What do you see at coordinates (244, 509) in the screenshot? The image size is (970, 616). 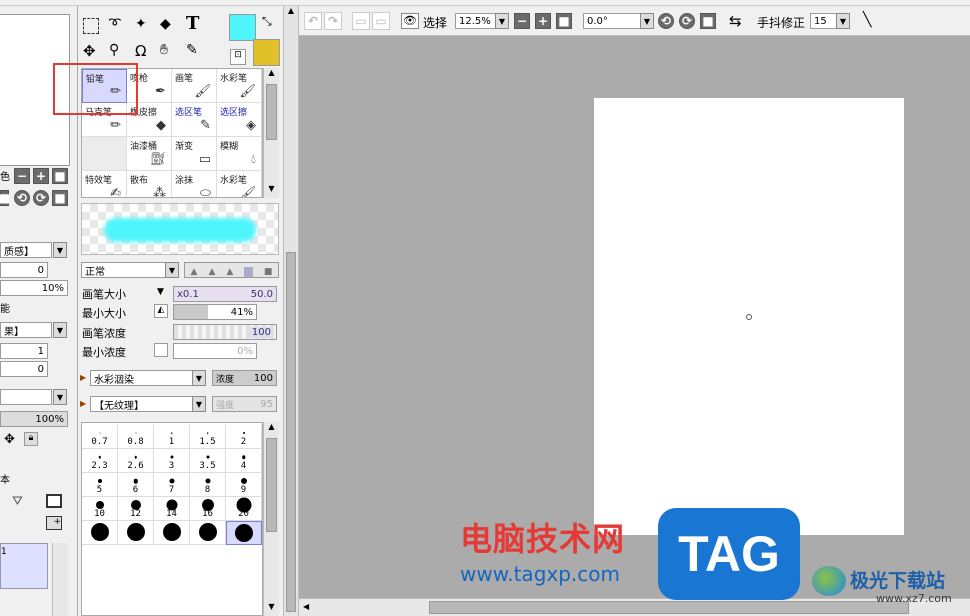 I see `brush-size-20: 20` at bounding box center [244, 509].